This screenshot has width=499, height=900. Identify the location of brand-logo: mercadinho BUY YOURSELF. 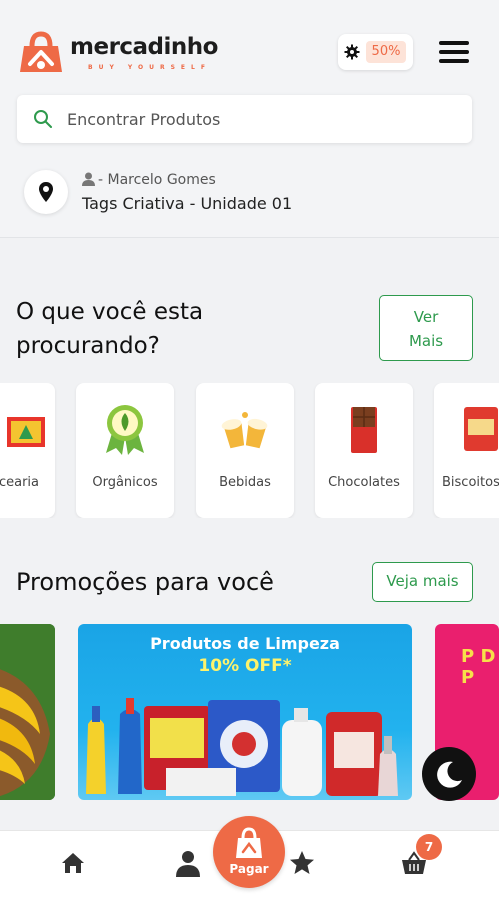
(121, 53).